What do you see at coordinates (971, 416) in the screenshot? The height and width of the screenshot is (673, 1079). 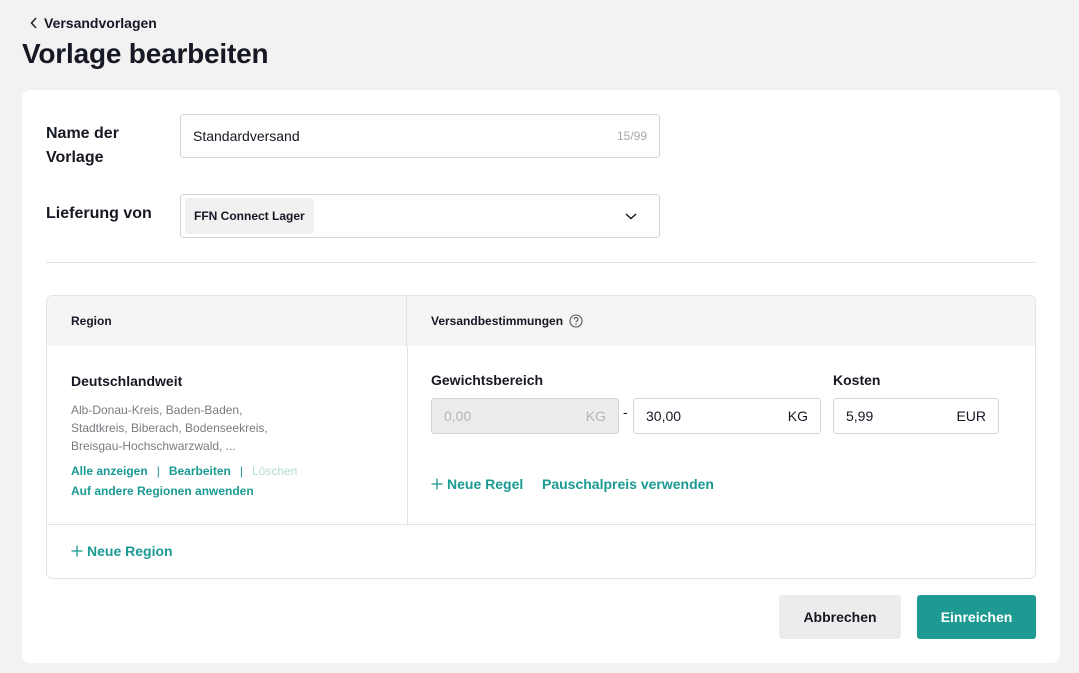 I see `currency-unit: EUR` at bounding box center [971, 416].